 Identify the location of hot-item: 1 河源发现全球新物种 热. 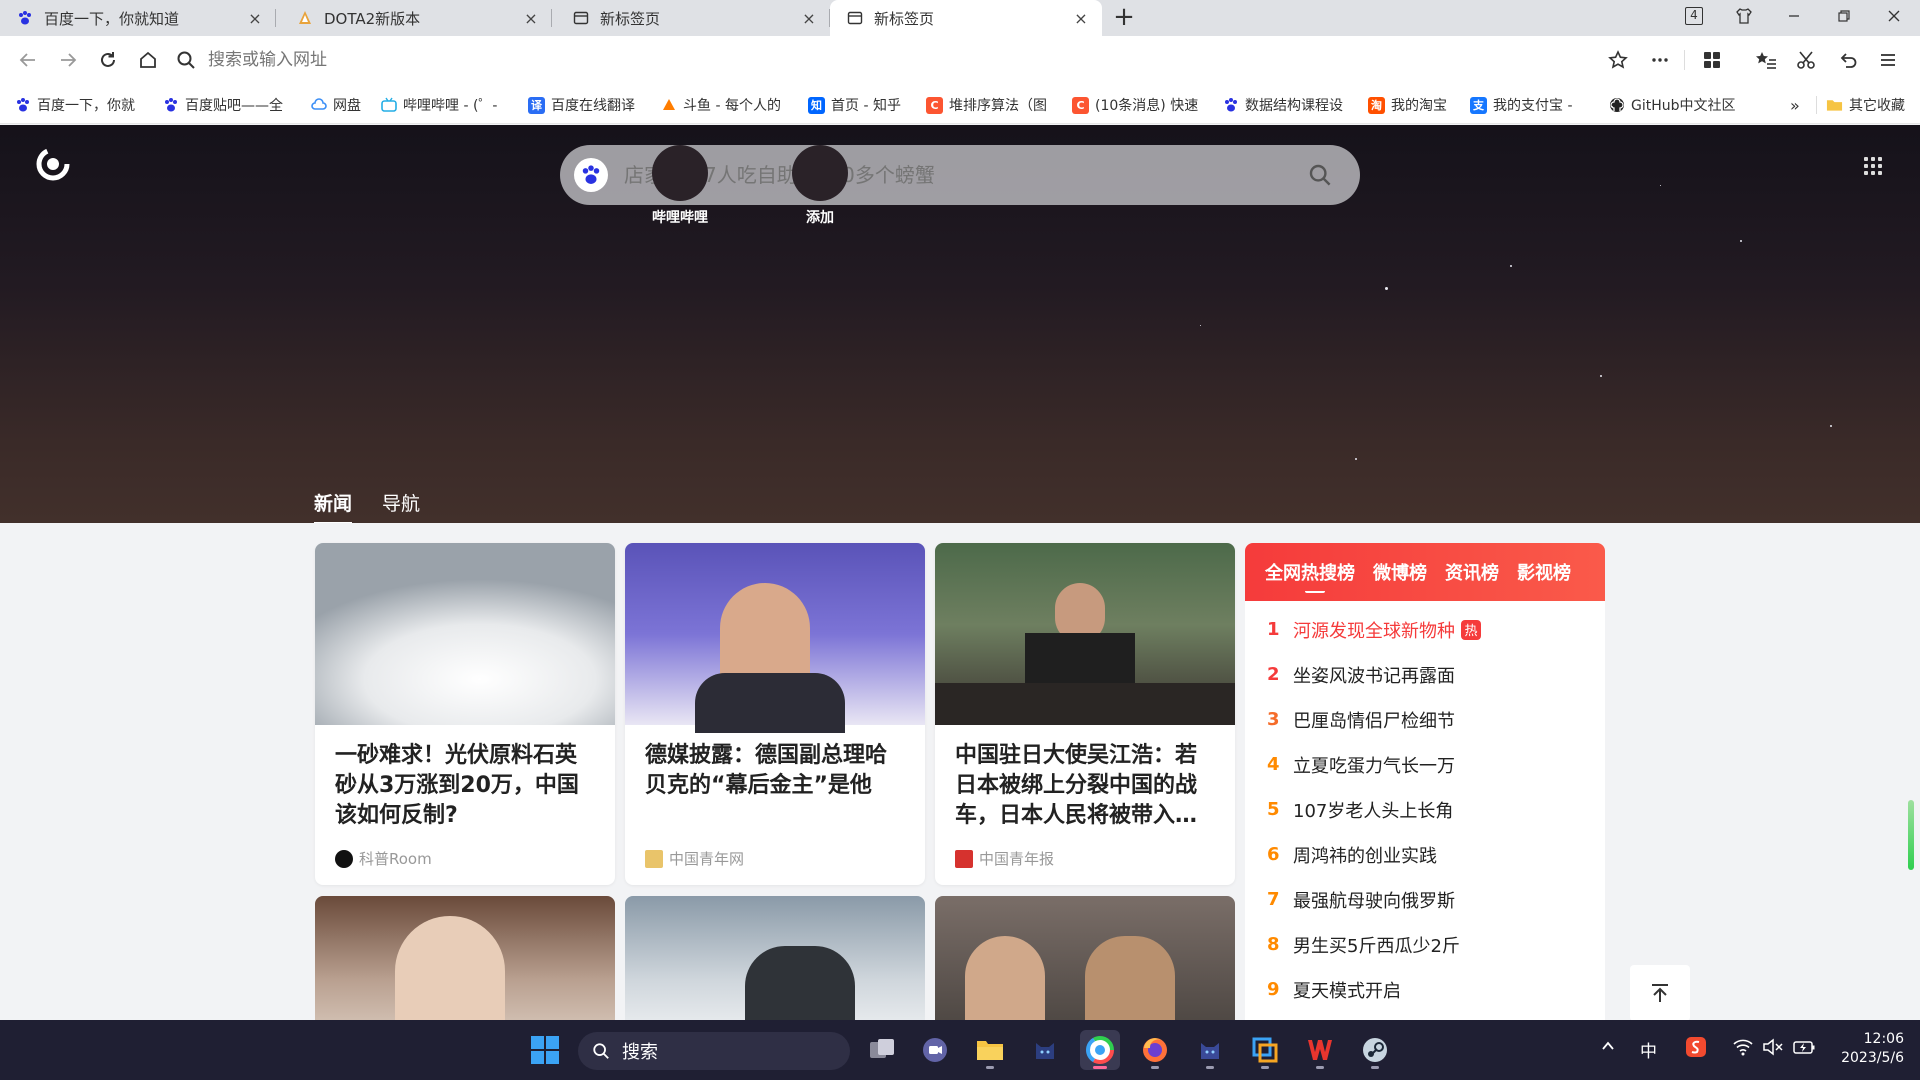
(1425, 629).